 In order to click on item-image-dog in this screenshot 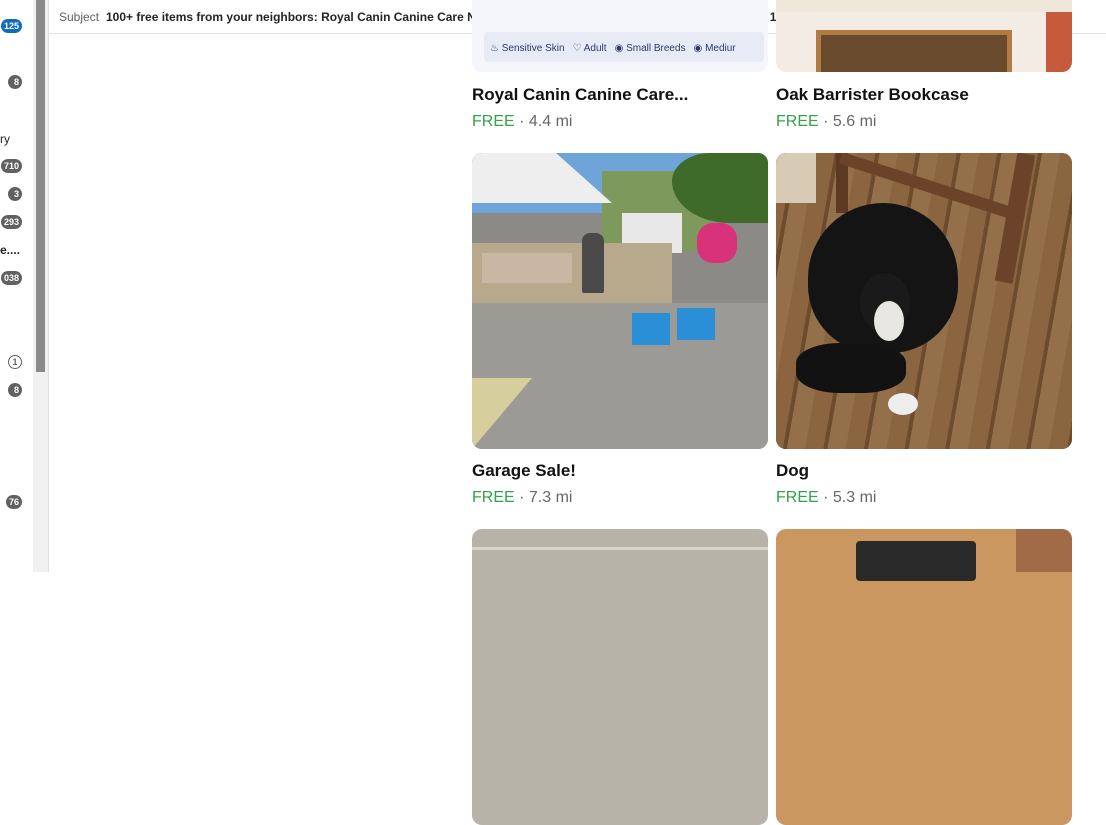, I will do `click(924, 301)`.